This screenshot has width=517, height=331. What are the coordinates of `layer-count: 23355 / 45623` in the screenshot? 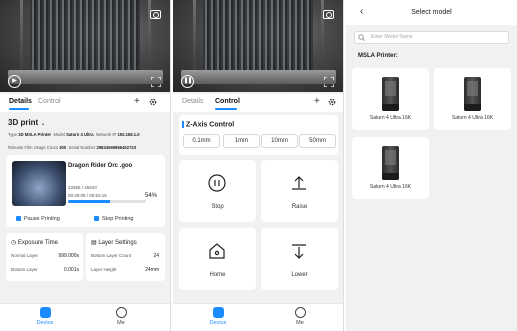 It's located at (82, 187).